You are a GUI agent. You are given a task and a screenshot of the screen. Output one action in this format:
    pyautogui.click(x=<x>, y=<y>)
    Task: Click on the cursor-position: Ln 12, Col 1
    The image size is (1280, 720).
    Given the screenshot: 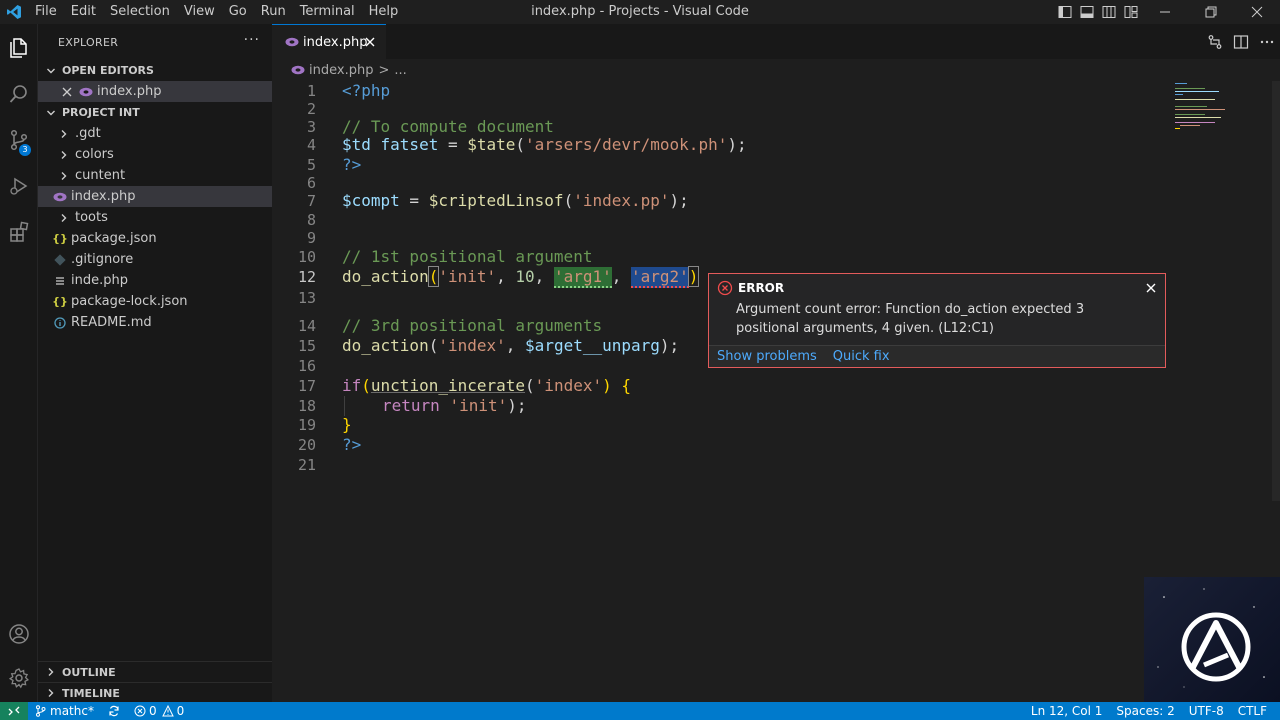 What is the action you would take?
    pyautogui.click(x=1067, y=711)
    